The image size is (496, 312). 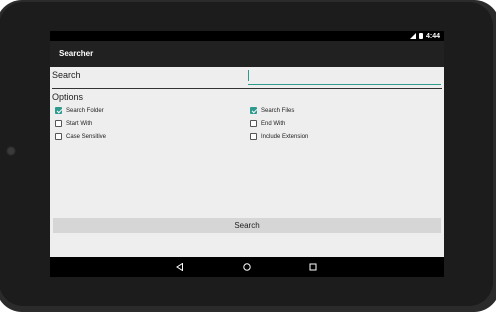 What do you see at coordinates (420, 36) in the screenshot?
I see `battery-icon` at bounding box center [420, 36].